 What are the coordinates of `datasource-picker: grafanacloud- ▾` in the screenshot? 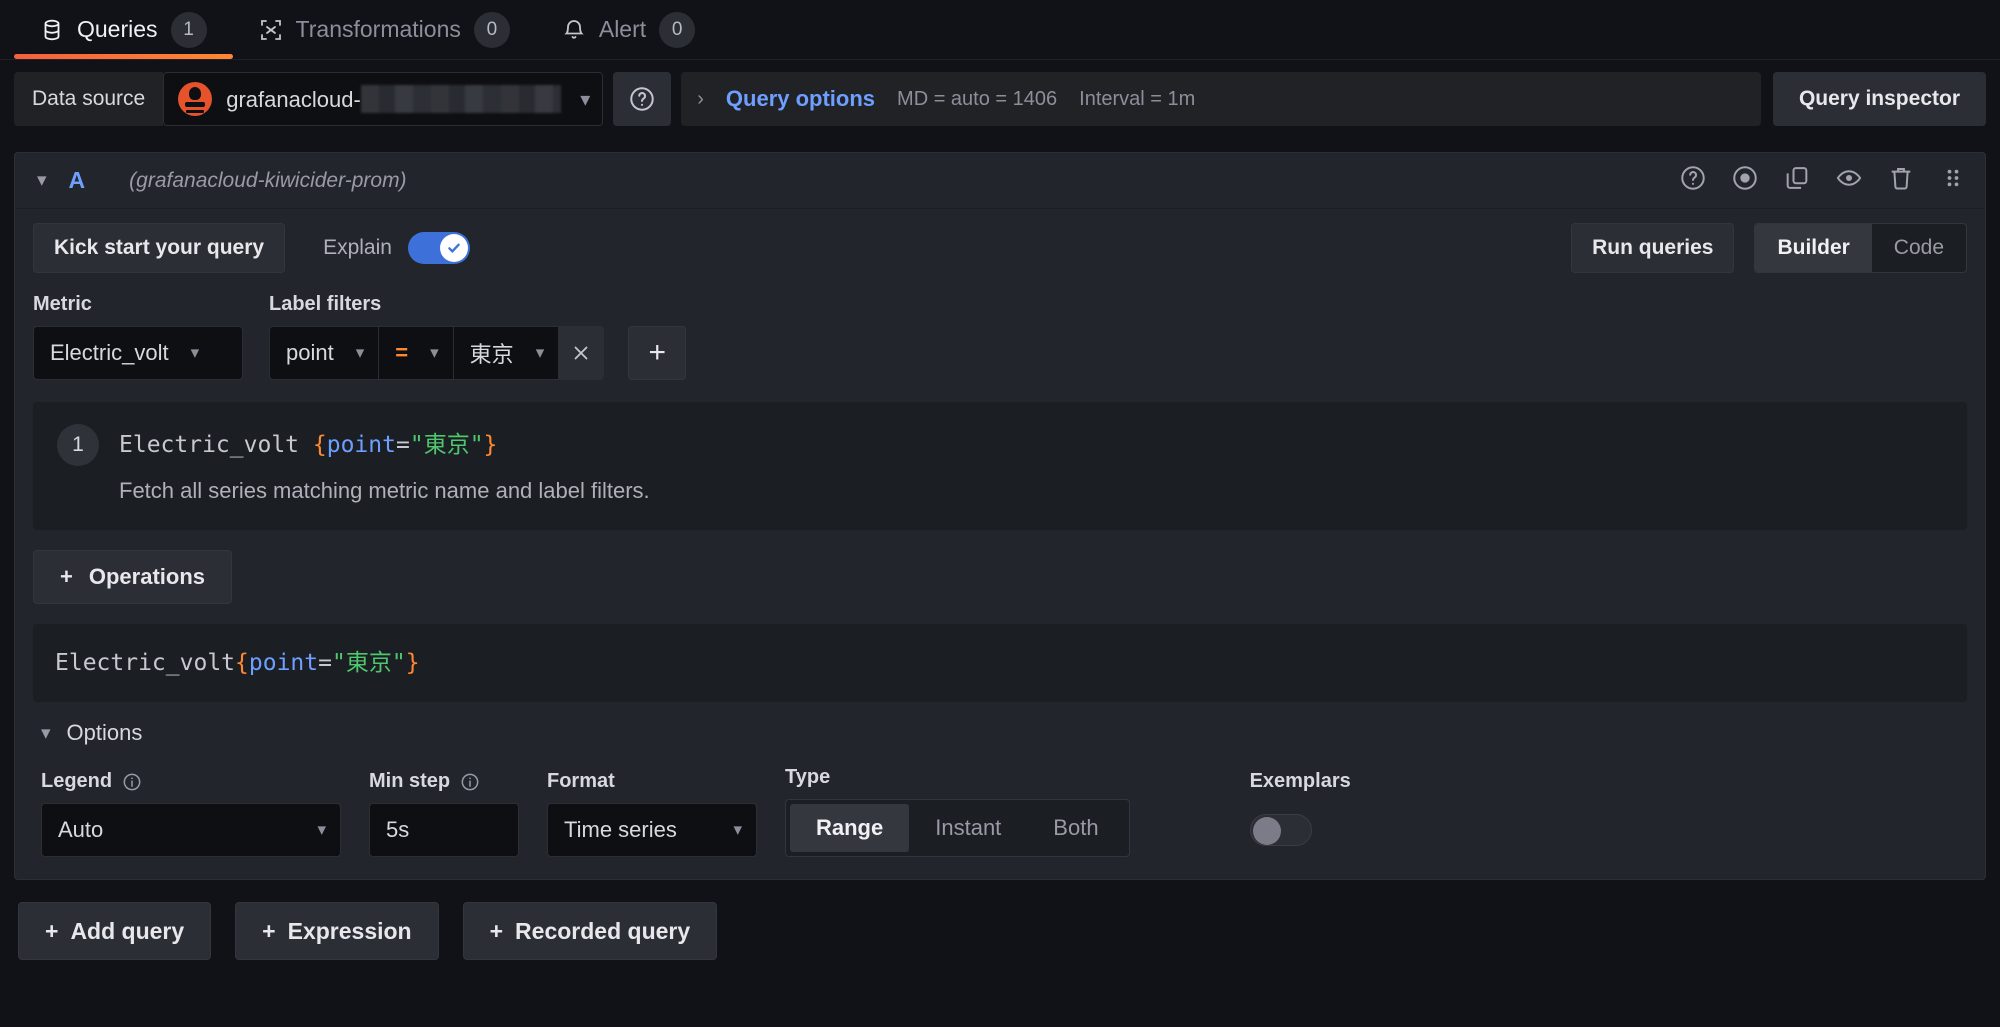 It's located at (383, 99).